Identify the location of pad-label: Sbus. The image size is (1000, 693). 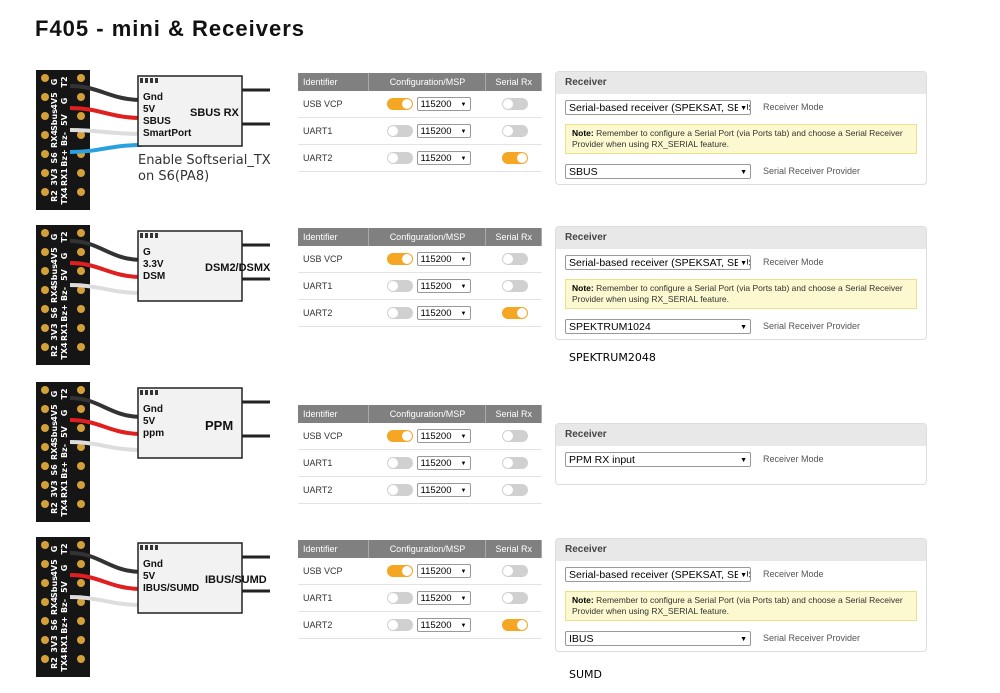
(54, 587).